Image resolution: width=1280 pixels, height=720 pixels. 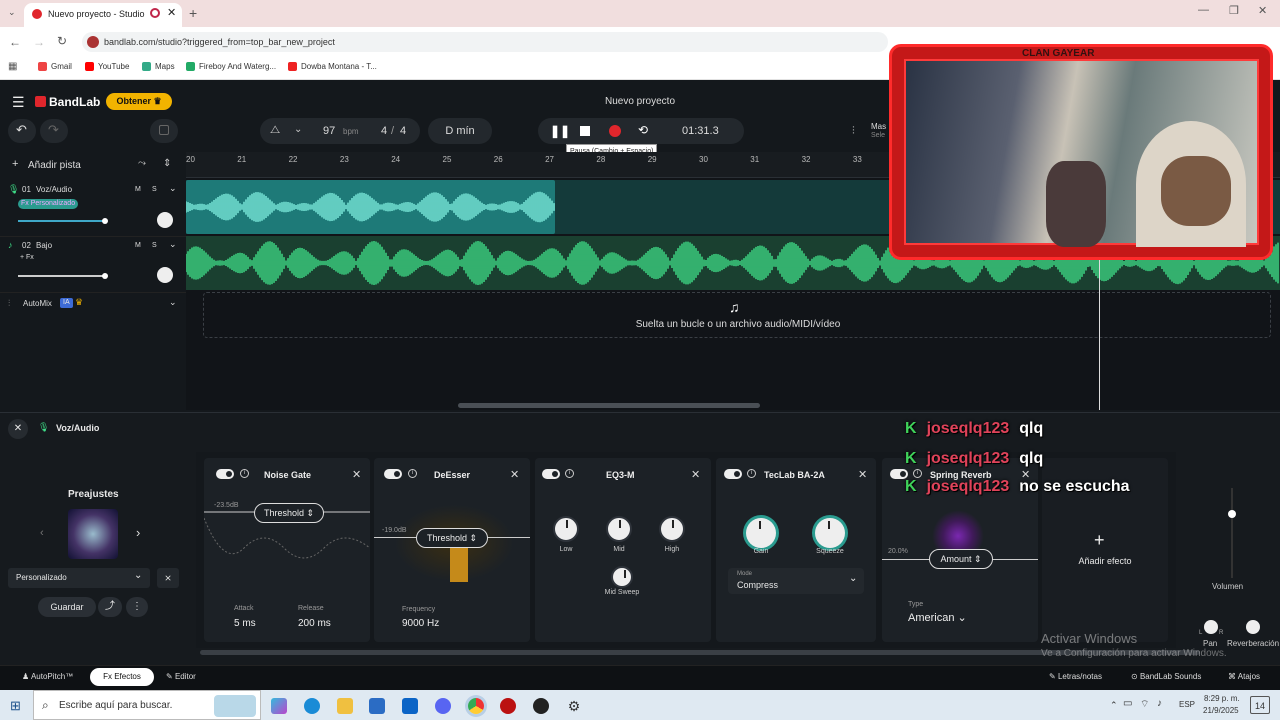 I want to click on stop-icon, so click(x=585, y=131).